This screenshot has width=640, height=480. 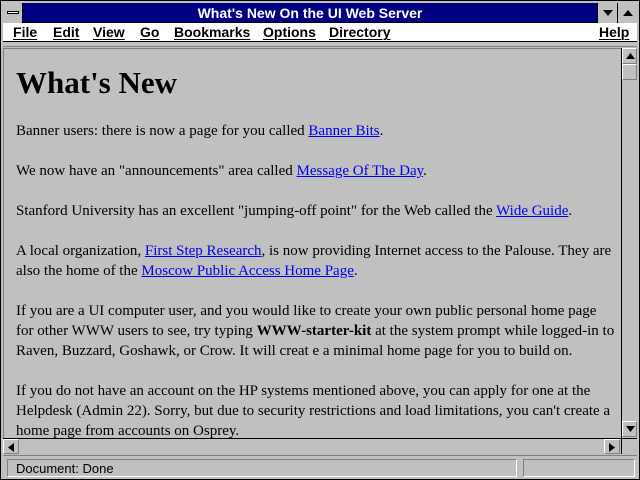 I want to click on system-menu-icon, so click(x=13, y=13).